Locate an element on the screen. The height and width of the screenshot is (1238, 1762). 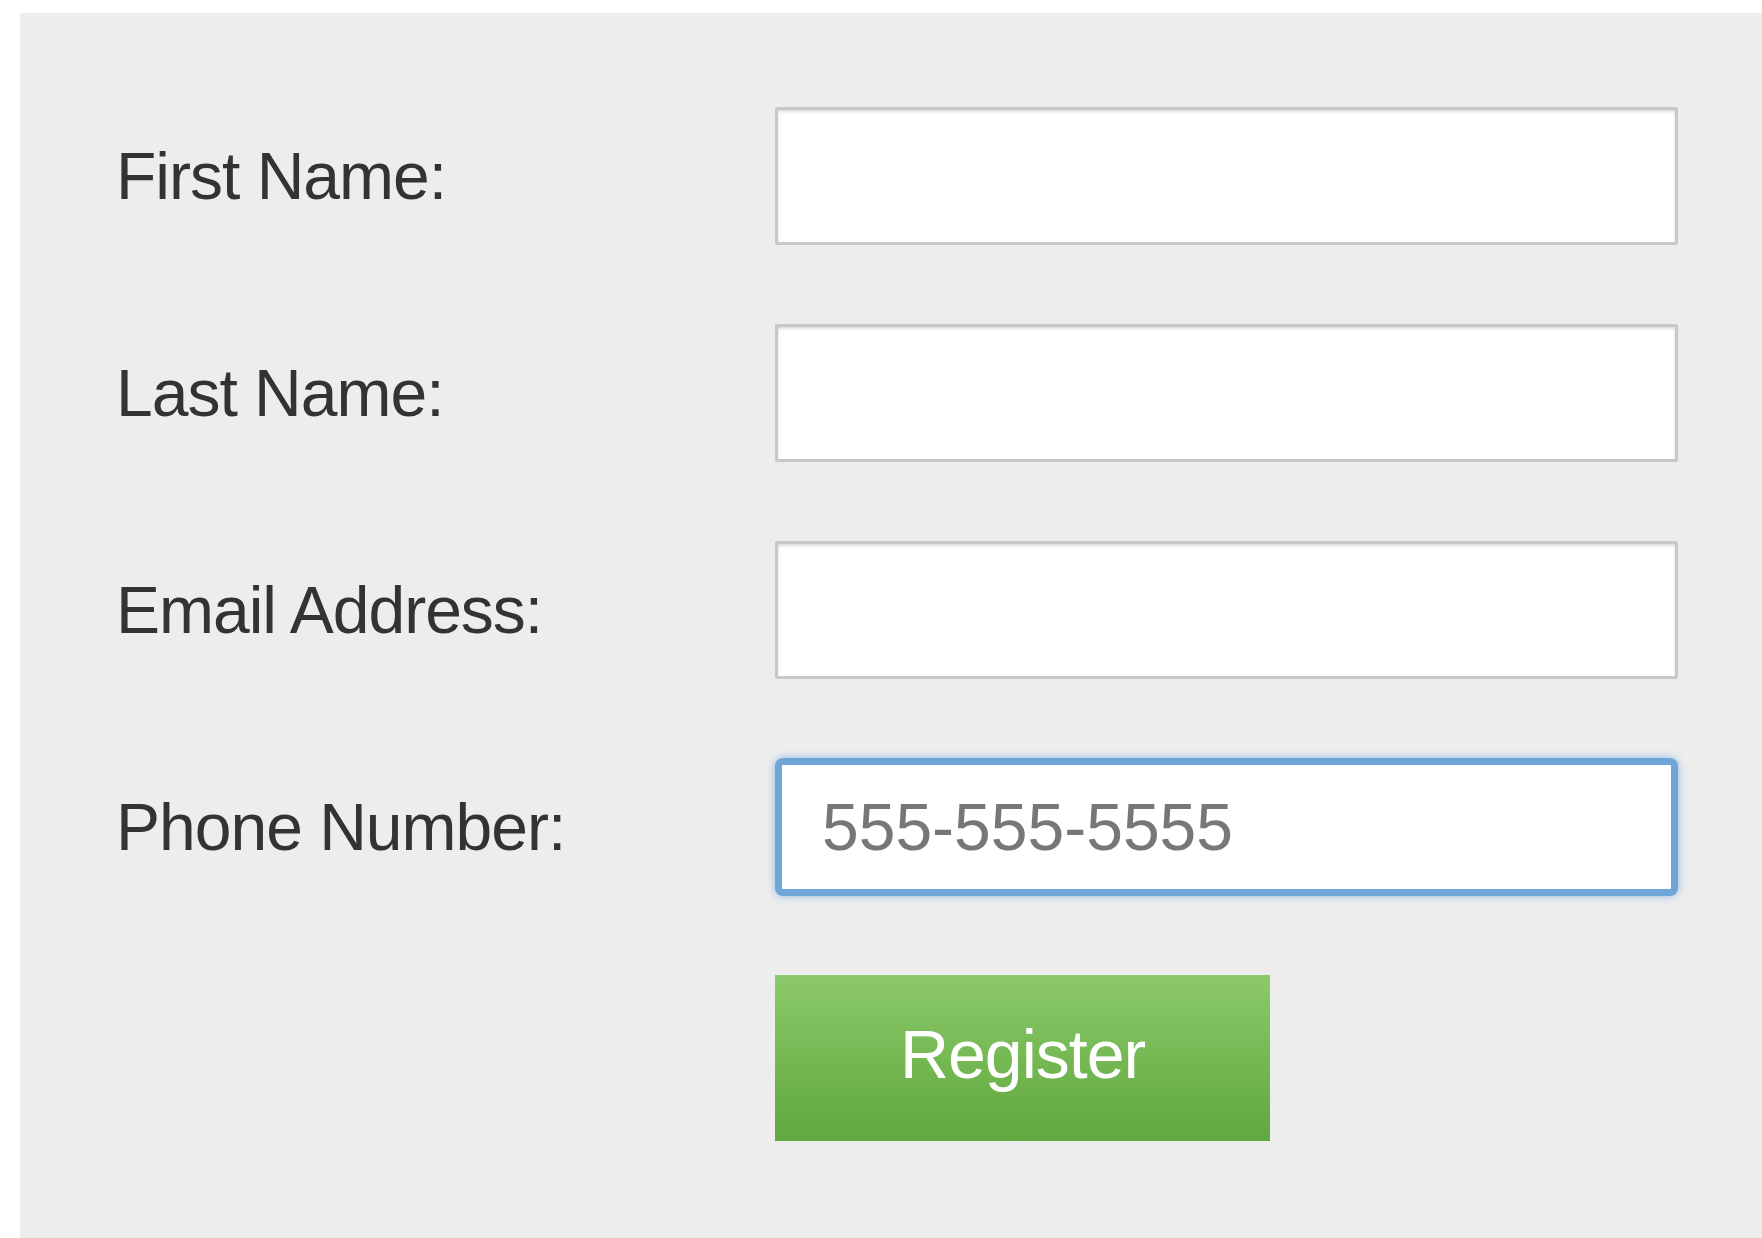
field-label: First Name: is located at coordinates (282, 176).